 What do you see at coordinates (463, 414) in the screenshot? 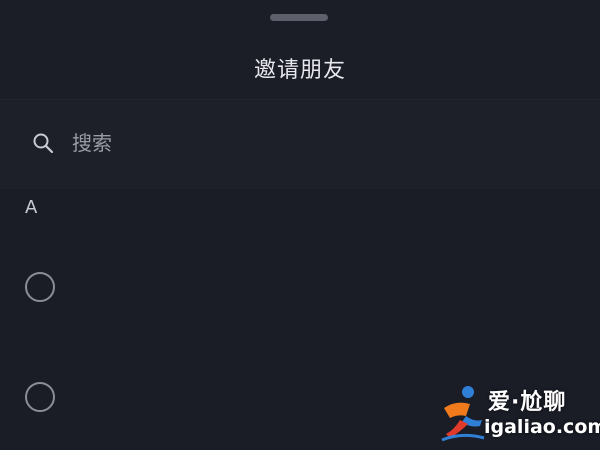
I see `runner-logo-icon` at bounding box center [463, 414].